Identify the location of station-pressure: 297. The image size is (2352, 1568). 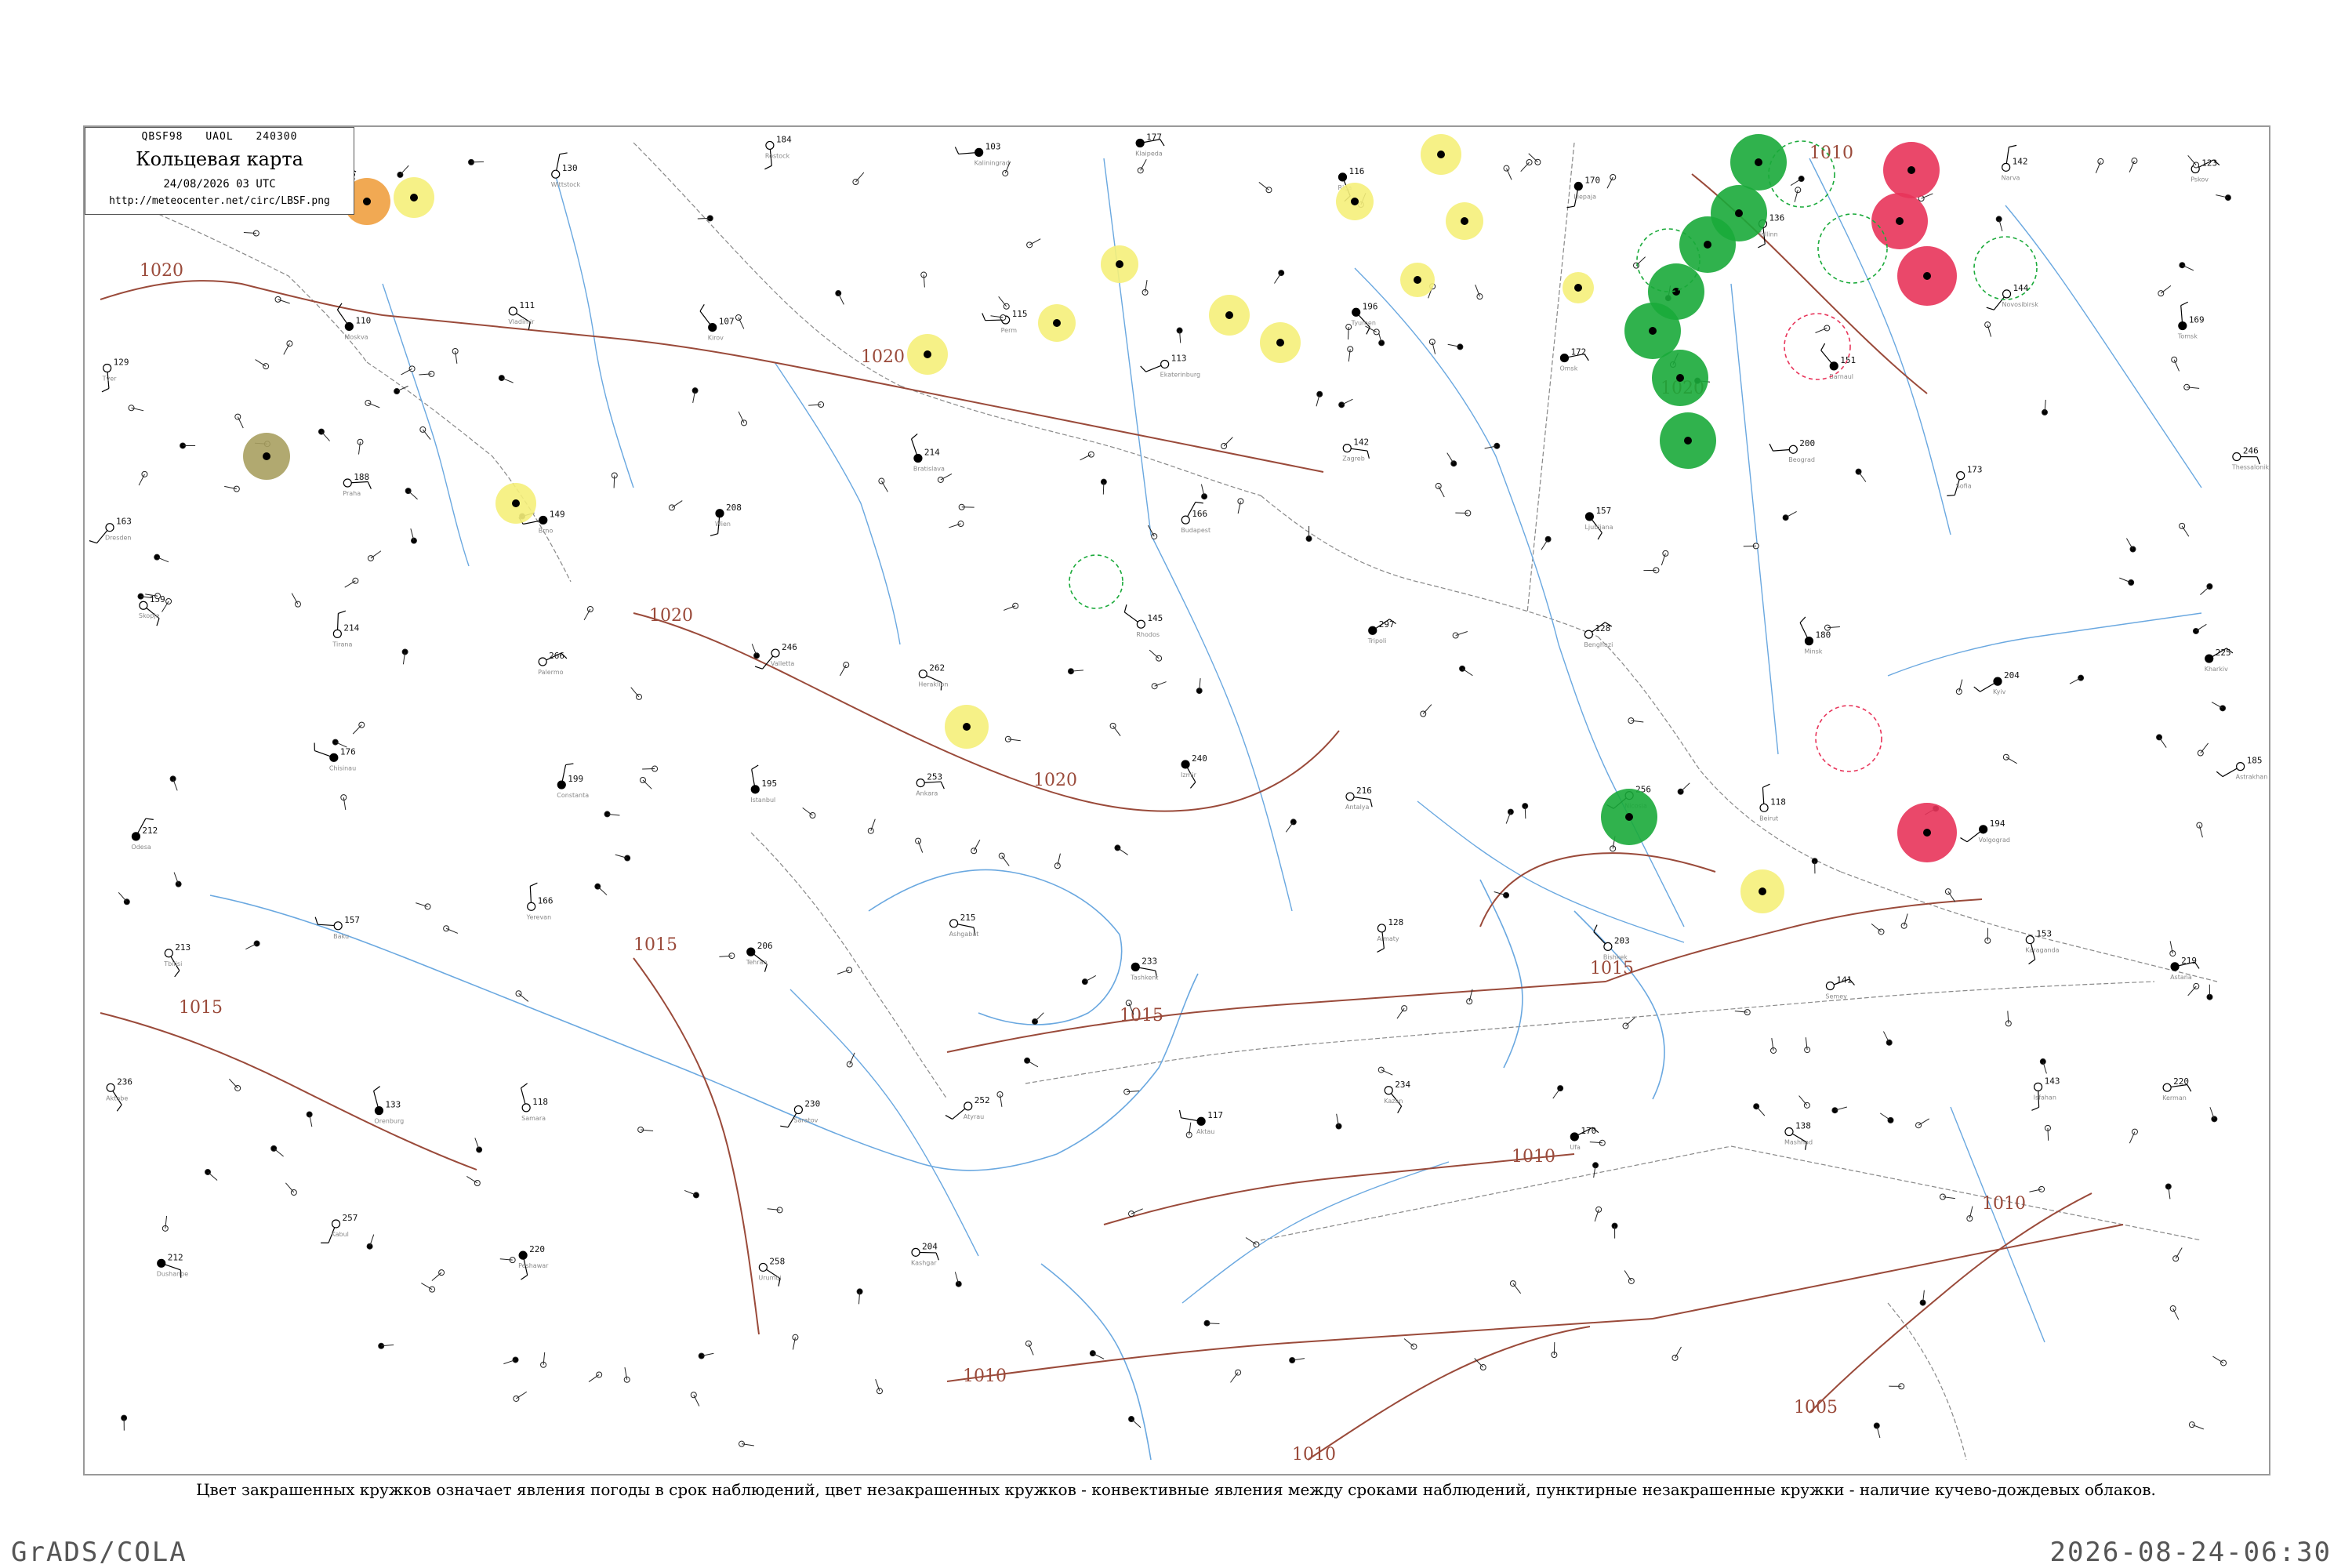
(1387, 624).